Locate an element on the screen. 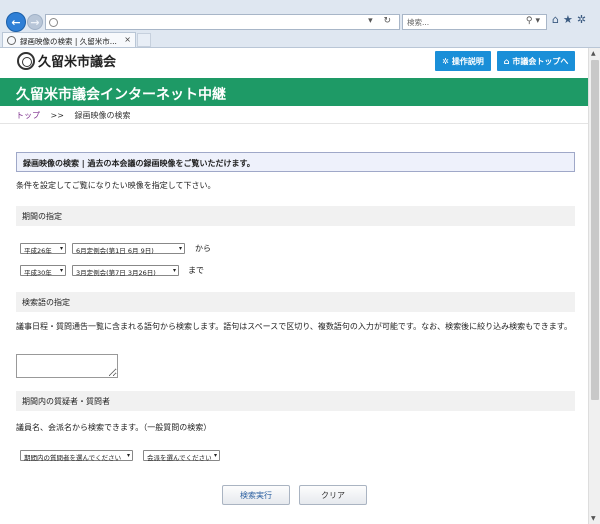  building-icon: ⌂ is located at coordinates (506, 61).